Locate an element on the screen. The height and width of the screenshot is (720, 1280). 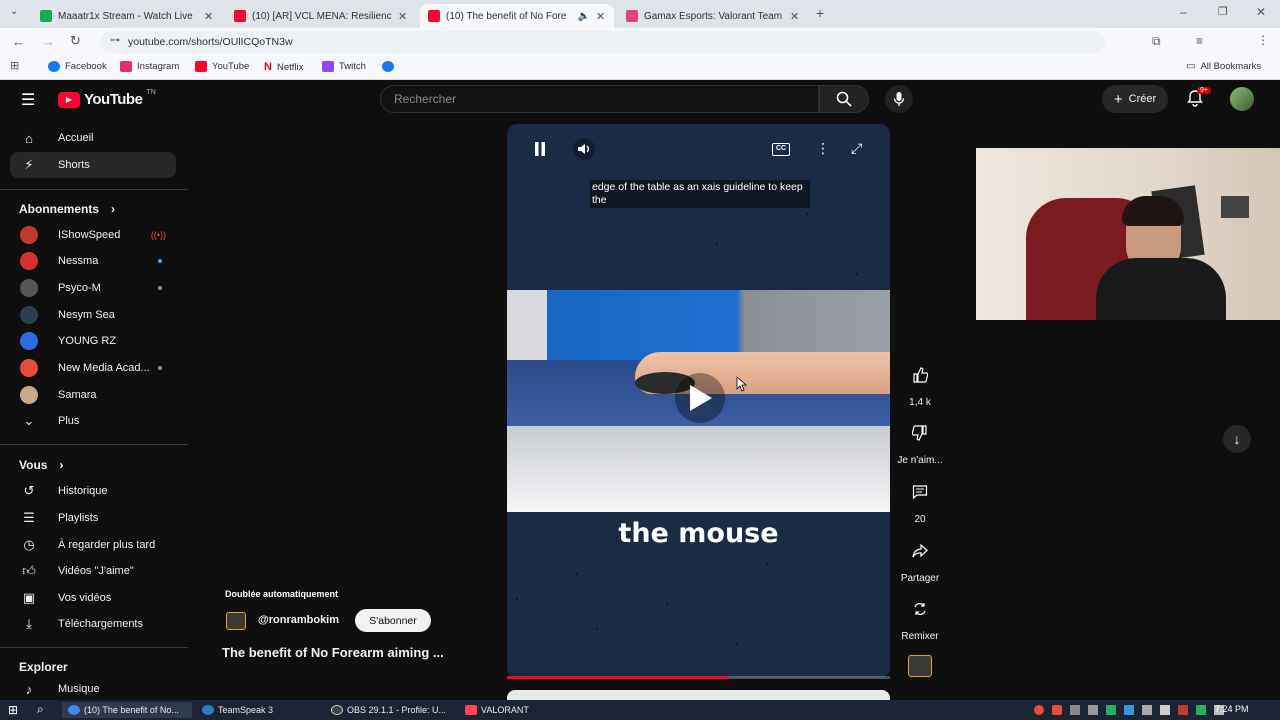
back-icon: ← is located at coordinates (18, 41).